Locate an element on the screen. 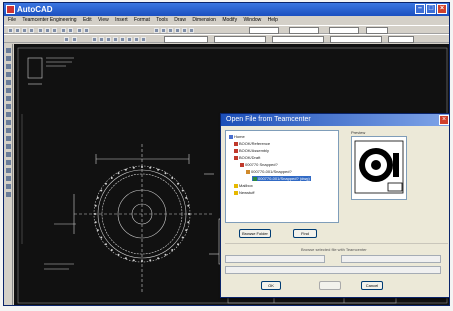  tree-item-assembly: BOOK/Assembly is located at coordinates (251, 150).